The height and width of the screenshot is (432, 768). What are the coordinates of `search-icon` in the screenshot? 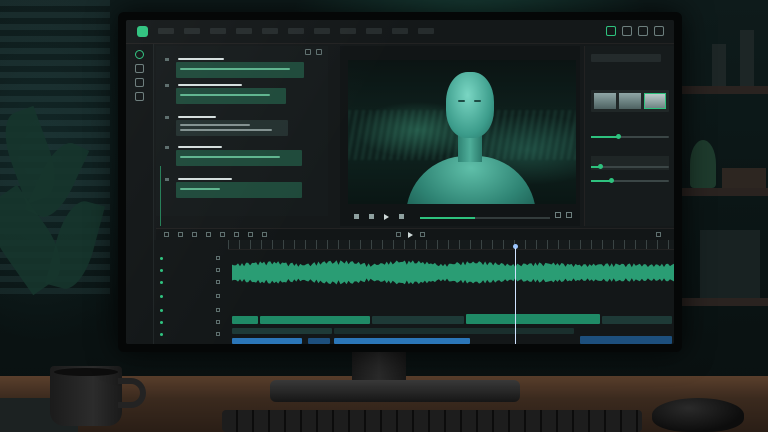 It's located at (308, 52).